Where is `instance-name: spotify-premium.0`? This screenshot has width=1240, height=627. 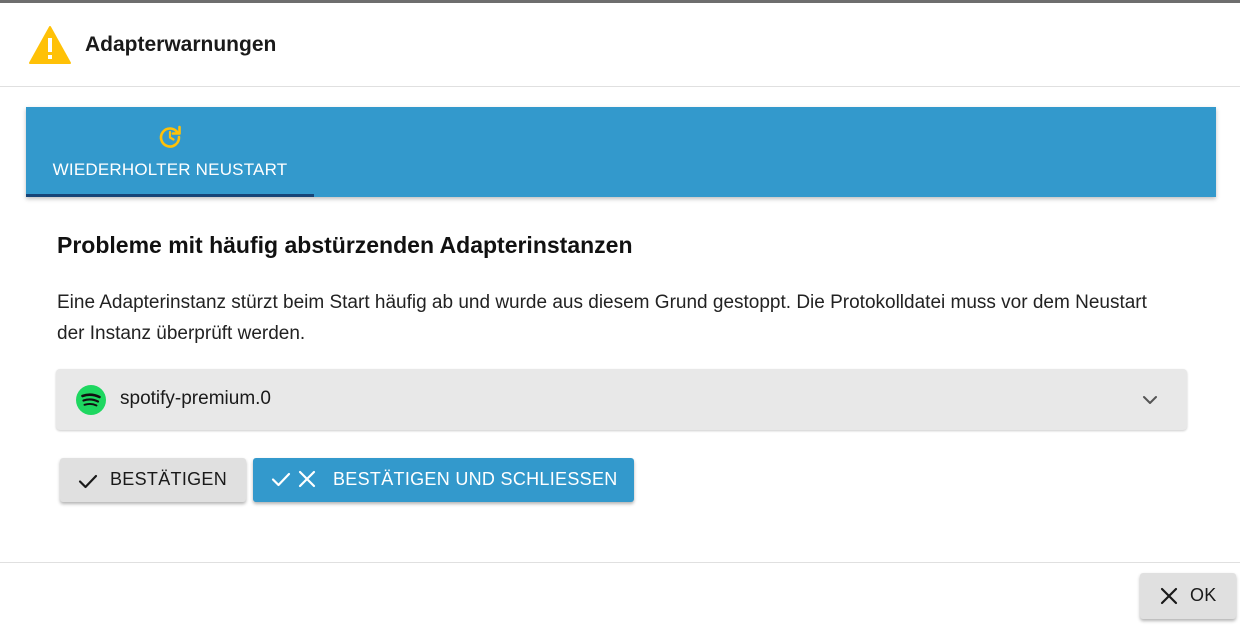
instance-name: spotify-premium.0 is located at coordinates (195, 398).